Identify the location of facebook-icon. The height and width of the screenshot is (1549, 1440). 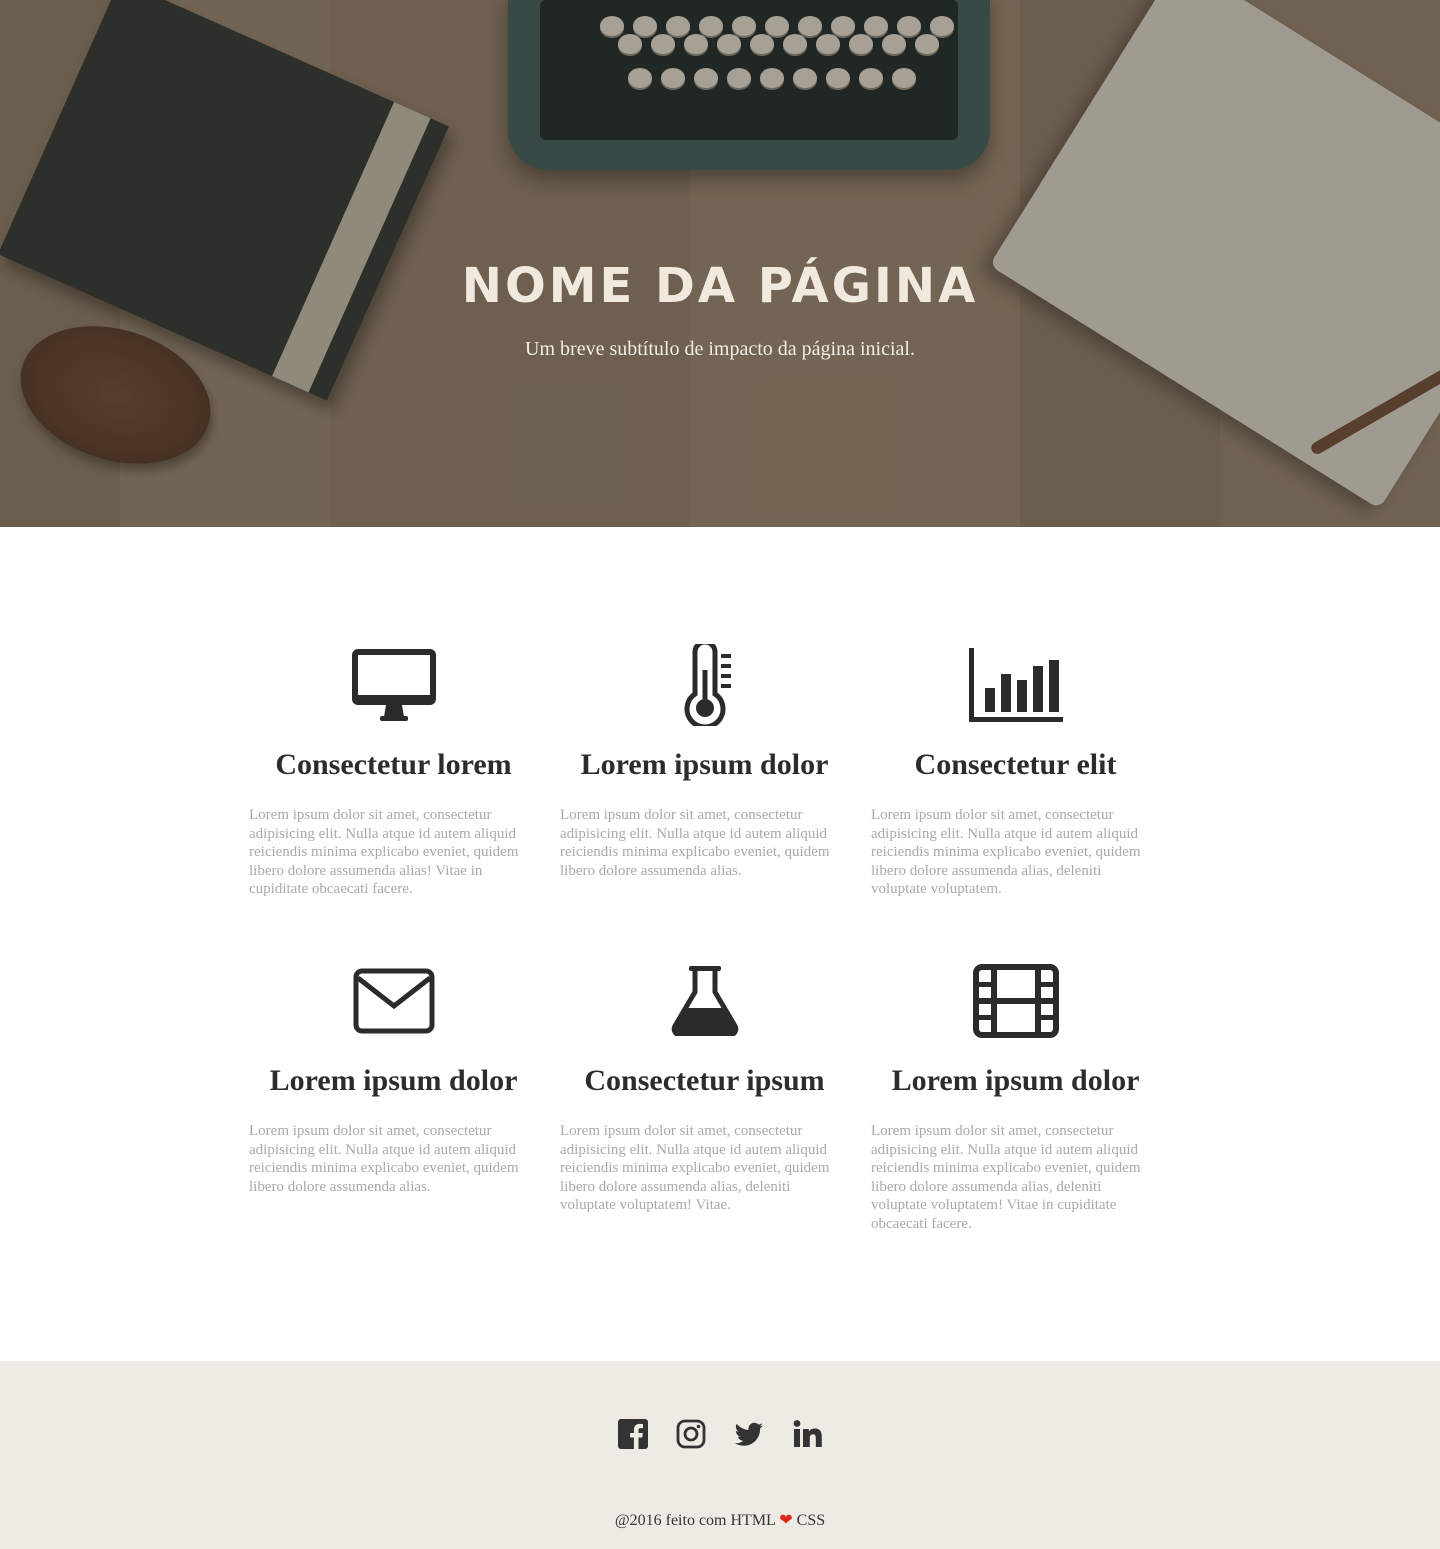
(633, 1434).